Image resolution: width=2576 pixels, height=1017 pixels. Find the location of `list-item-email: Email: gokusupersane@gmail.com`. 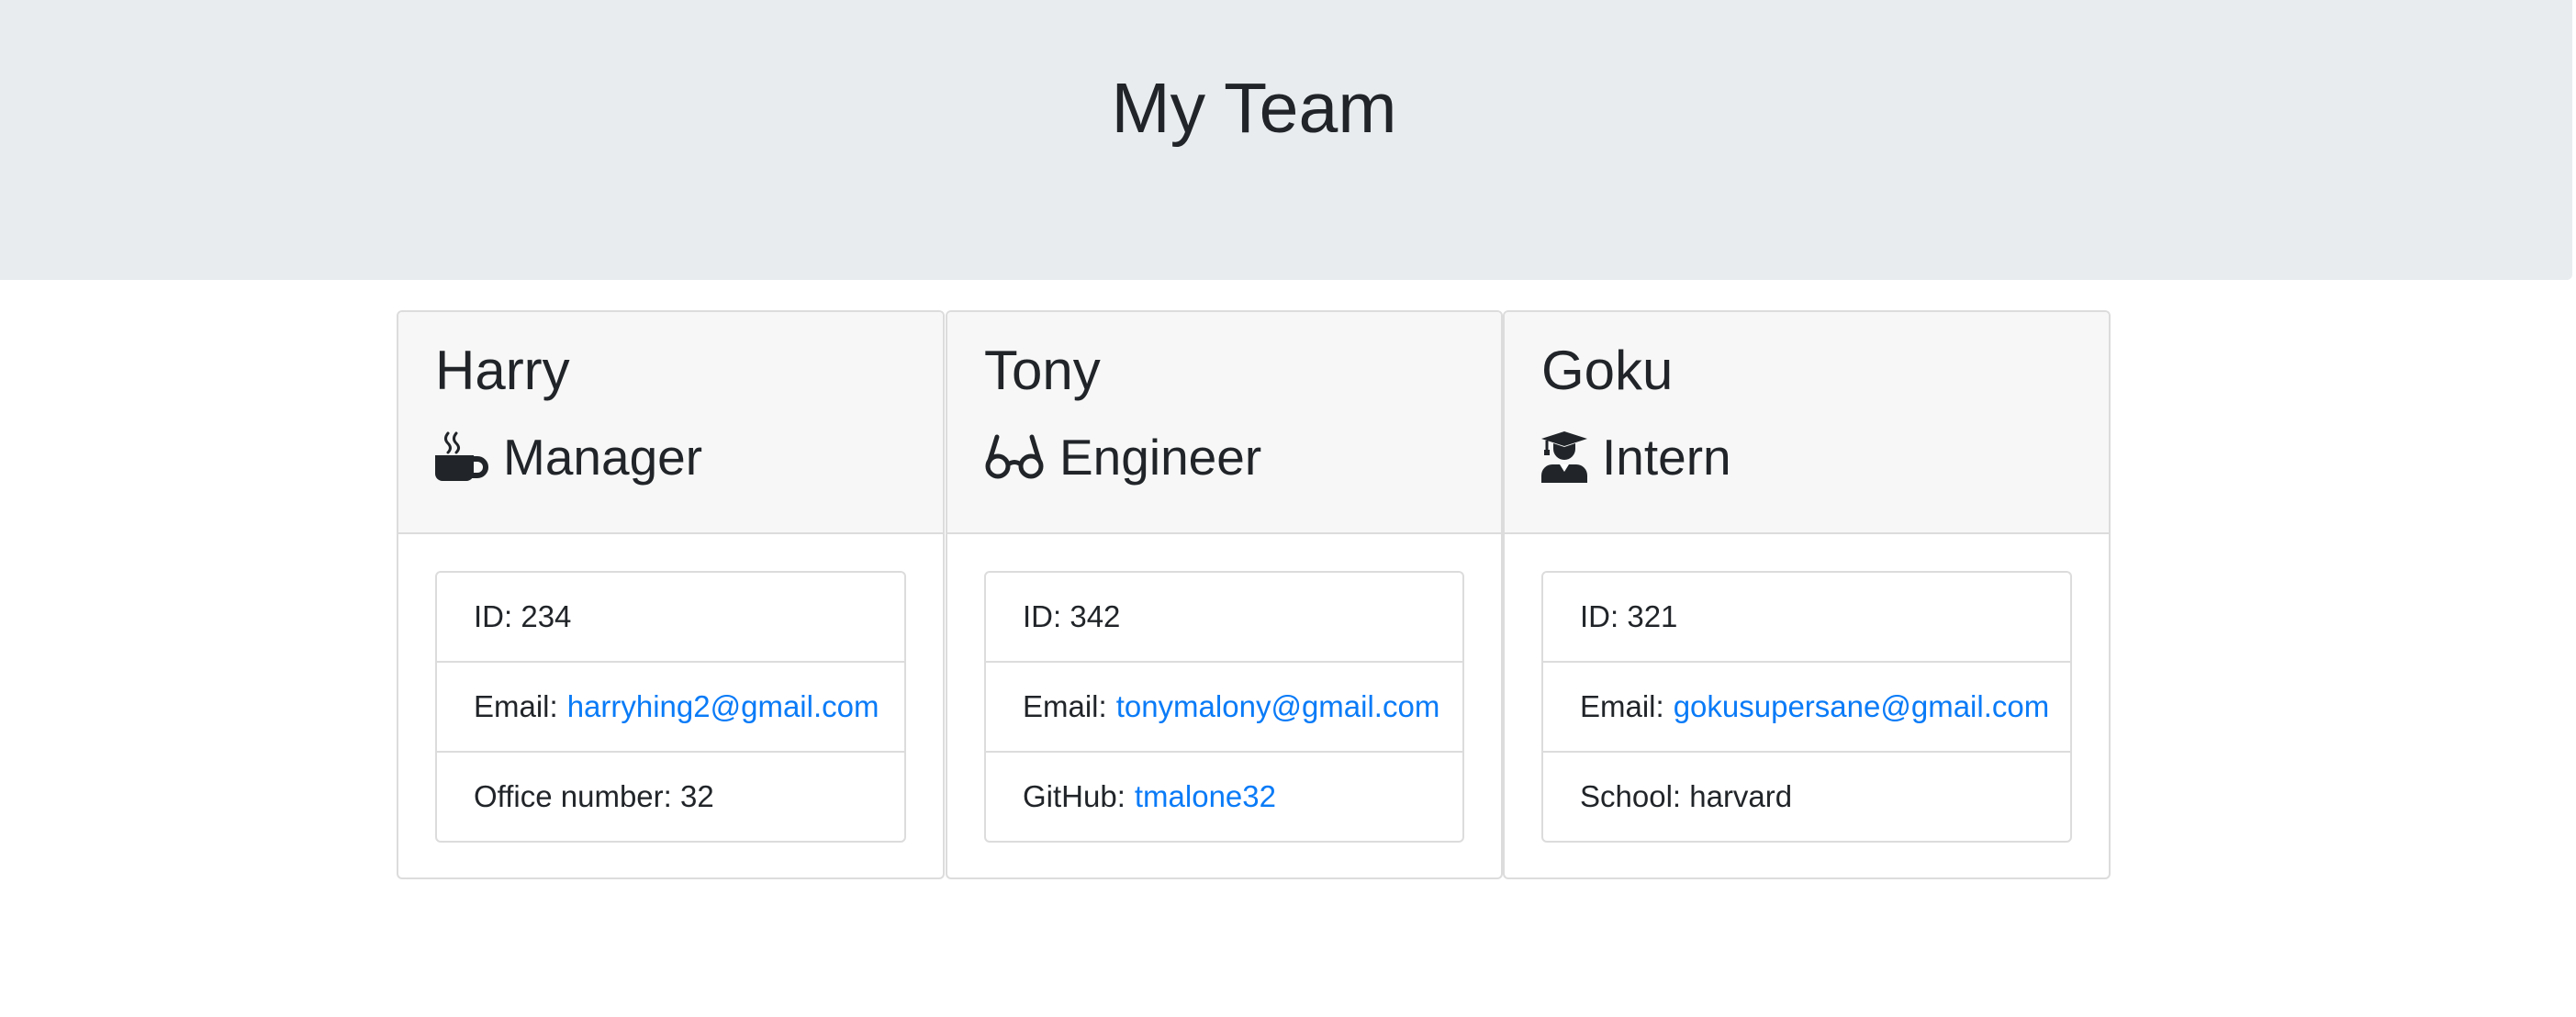

list-item-email: Email: gokusupersane@gmail.com is located at coordinates (1806, 706).